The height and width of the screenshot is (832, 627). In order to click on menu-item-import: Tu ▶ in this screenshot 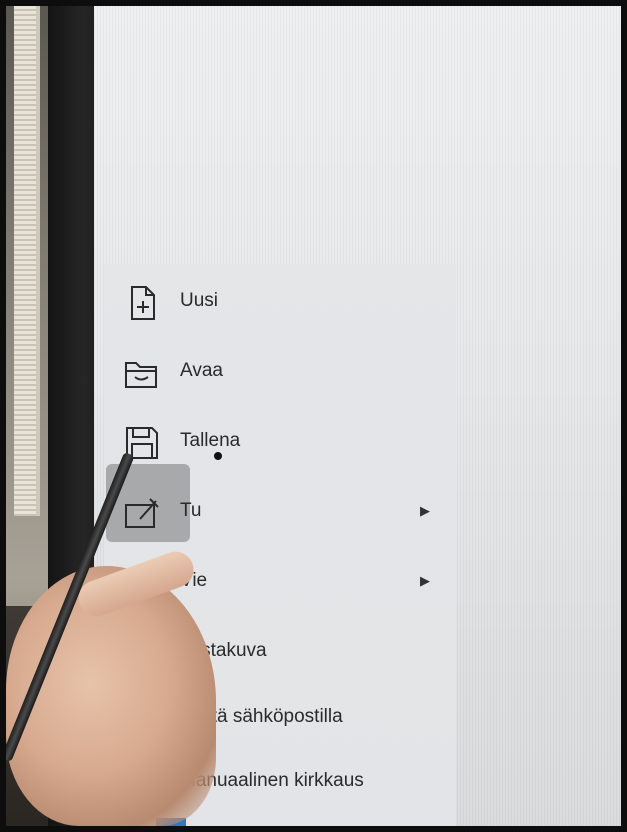, I will do `click(280, 512)`.